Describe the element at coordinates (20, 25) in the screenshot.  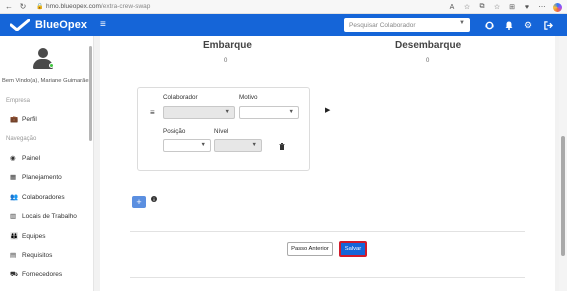
I see `check-logo-icon` at that location.